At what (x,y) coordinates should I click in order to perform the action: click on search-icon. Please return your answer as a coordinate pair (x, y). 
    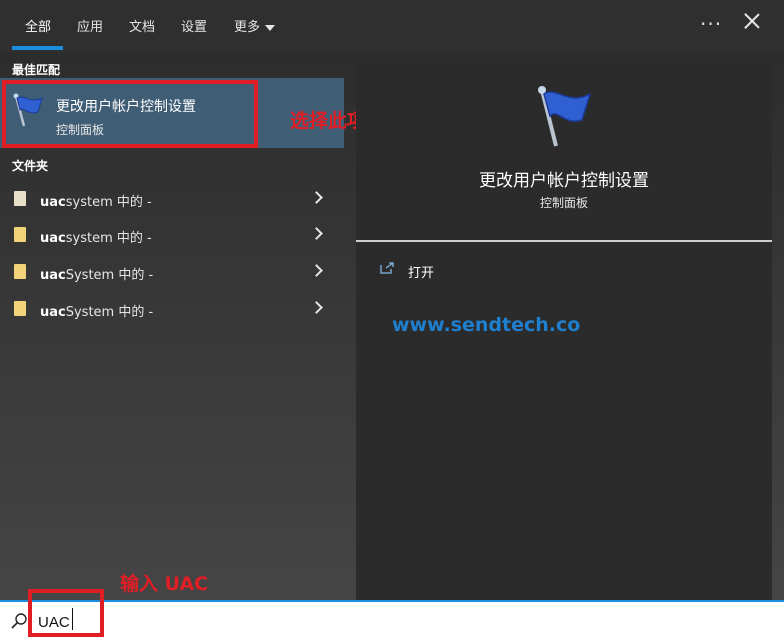
    Looking at the image, I should click on (19, 621).